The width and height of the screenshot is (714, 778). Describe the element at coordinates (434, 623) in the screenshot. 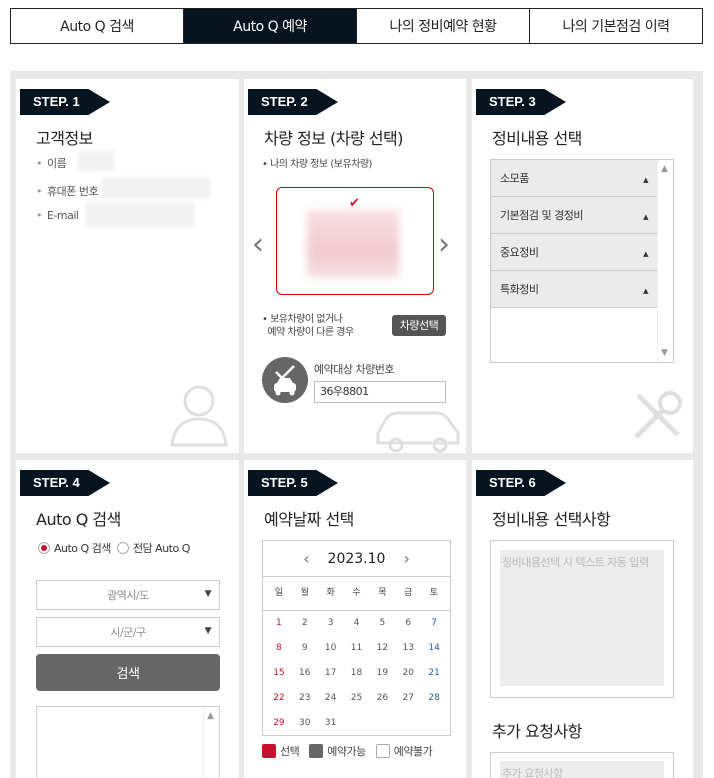

I see `calendar-day: 7` at that location.